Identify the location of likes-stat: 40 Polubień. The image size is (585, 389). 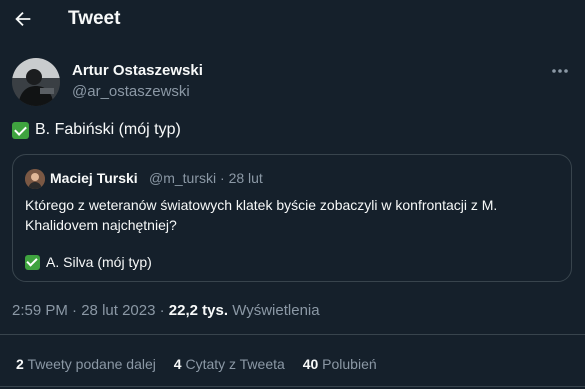
(340, 364).